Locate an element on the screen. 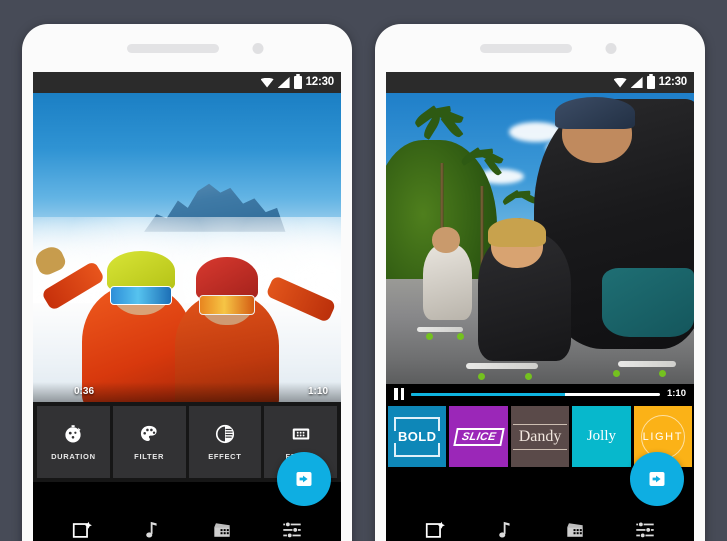 The width and height of the screenshot is (727, 541). filter-label: BOLD is located at coordinates (417, 436).